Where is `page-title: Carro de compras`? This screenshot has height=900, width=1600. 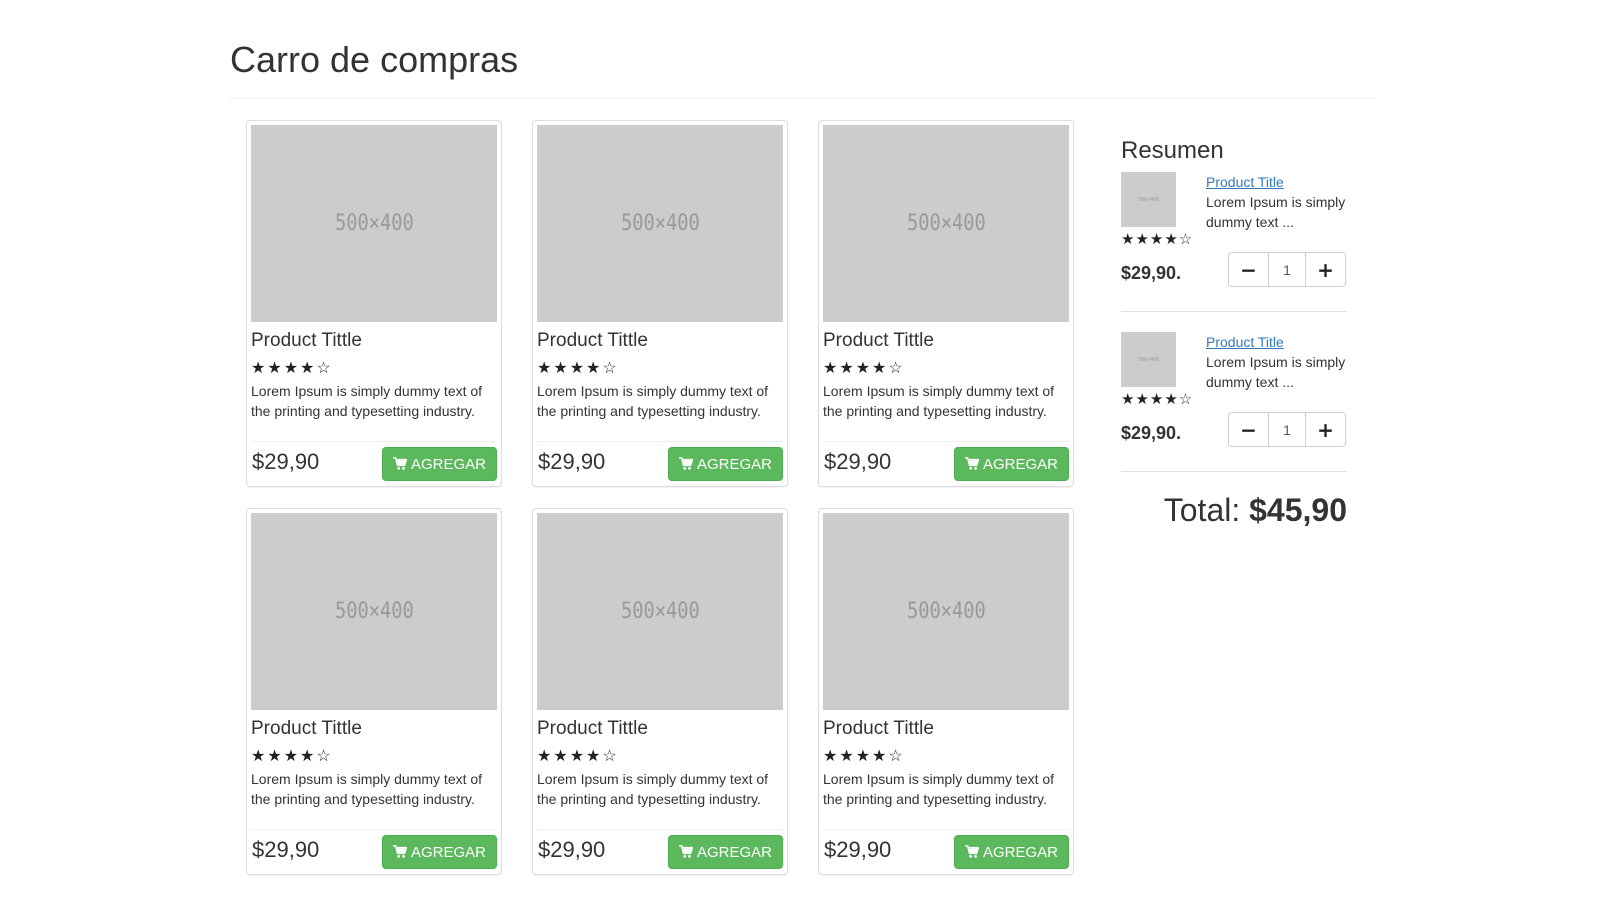 page-title: Carro de compras is located at coordinates (374, 59).